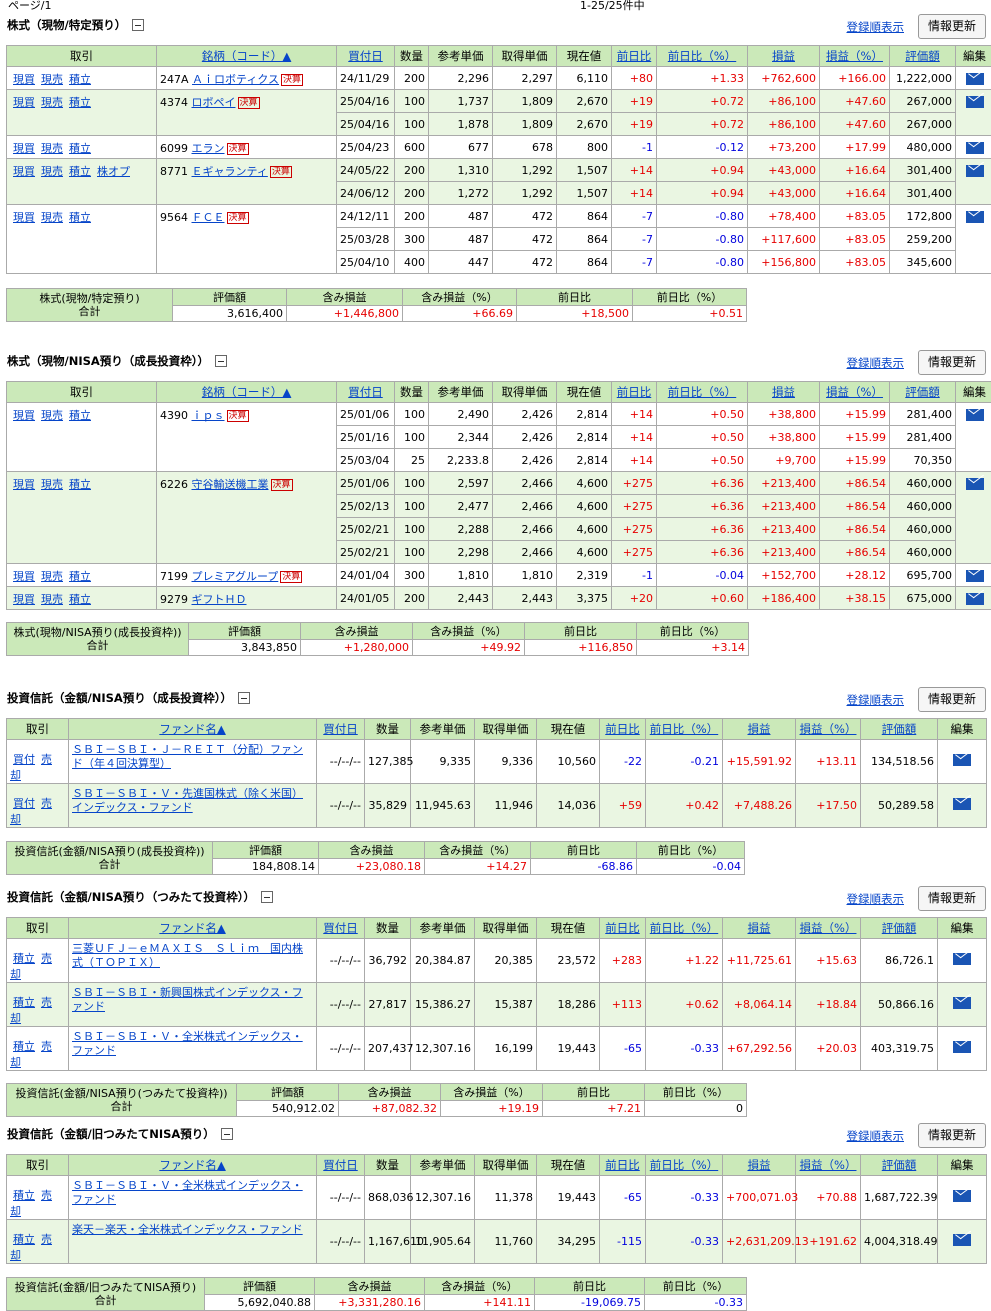 The height and width of the screenshot is (1311, 991). What do you see at coordinates (192, 757) in the screenshot?
I see `fund-name-link: ＳＢＩ－ＳＢＩ・Ｊ－ＲＥＩＴ（分配）ファンド（年４回決算型）` at bounding box center [192, 757].